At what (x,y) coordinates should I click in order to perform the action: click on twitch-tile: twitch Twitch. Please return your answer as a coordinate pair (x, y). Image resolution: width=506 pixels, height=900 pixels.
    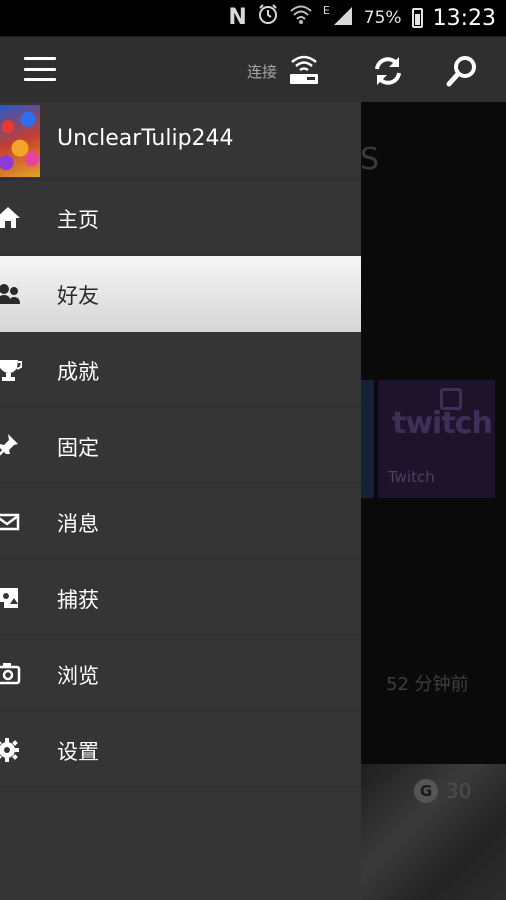
    Looking at the image, I should click on (436, 439).